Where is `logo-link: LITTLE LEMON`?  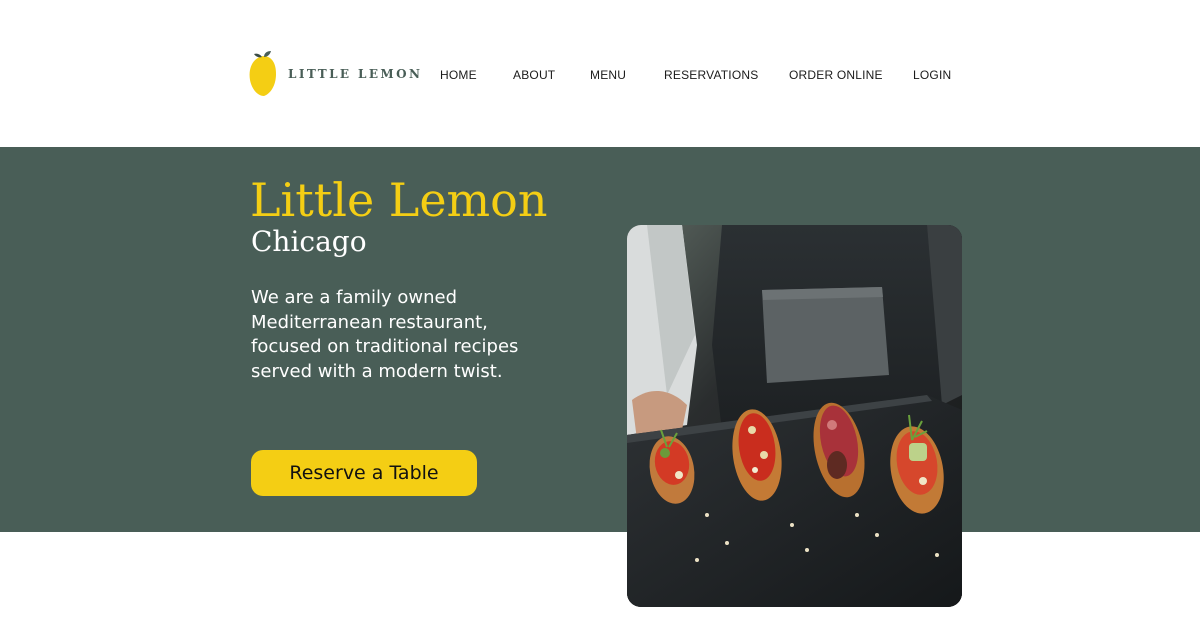
logo-link: LITTLE LEMON is located at coordinates (335, 74).